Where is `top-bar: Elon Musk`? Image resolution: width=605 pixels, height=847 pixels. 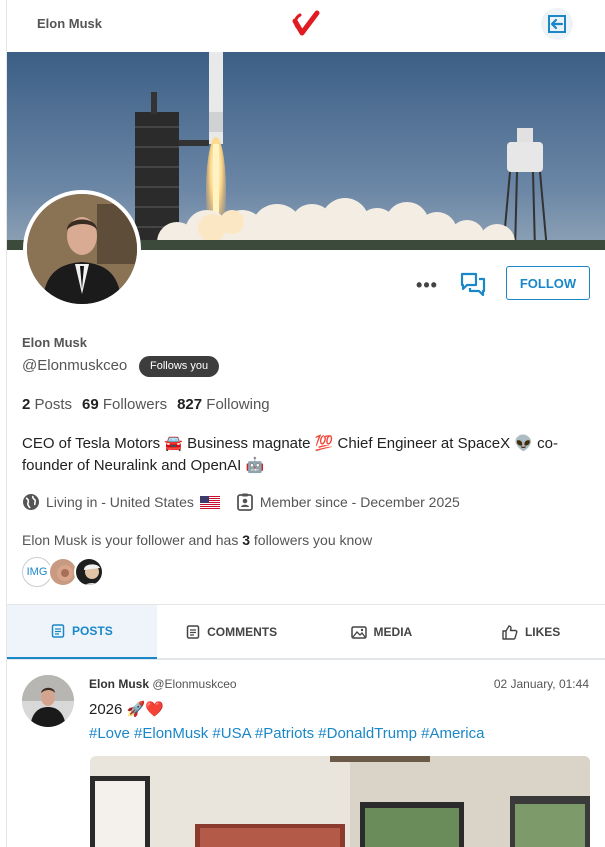 top-bar: Elon Musk is located at coordinates (306, 25).